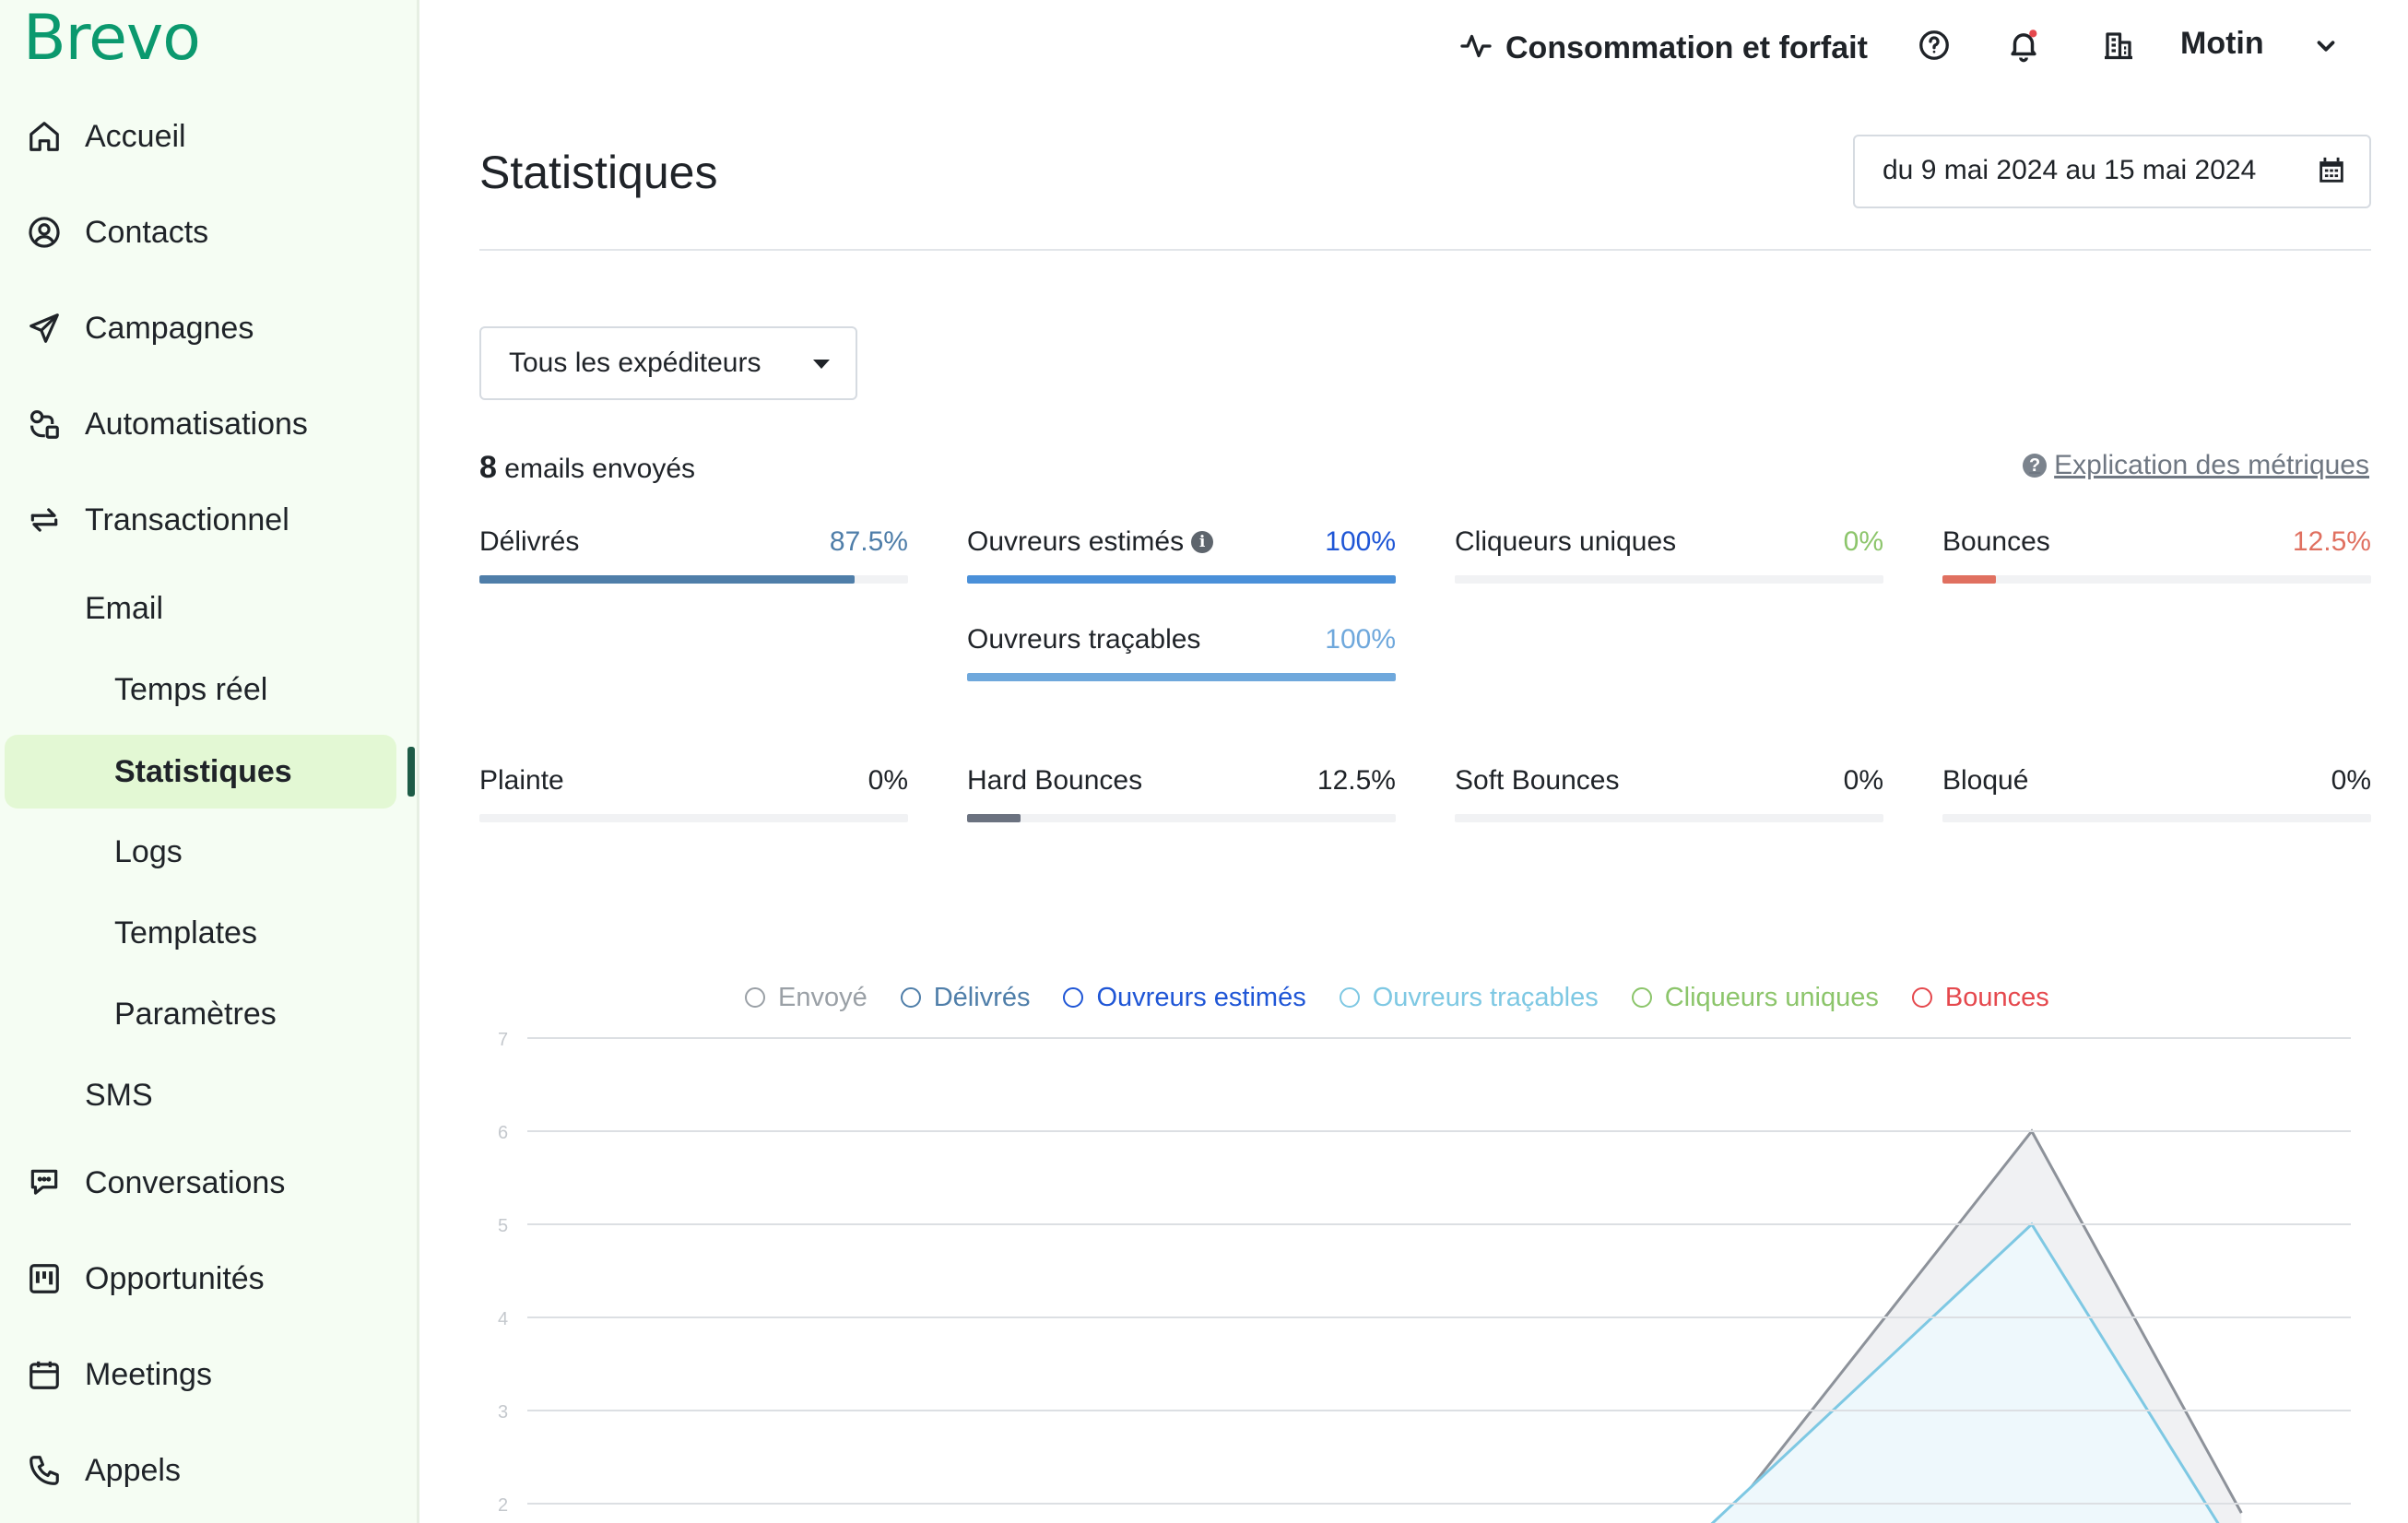 Image resolution: width=2408 pixels, height=1523 pixels. Describe the element at coordinates (197, 424) in the screenshot. I see `sidebar-item-label: Automatisations` at that location.